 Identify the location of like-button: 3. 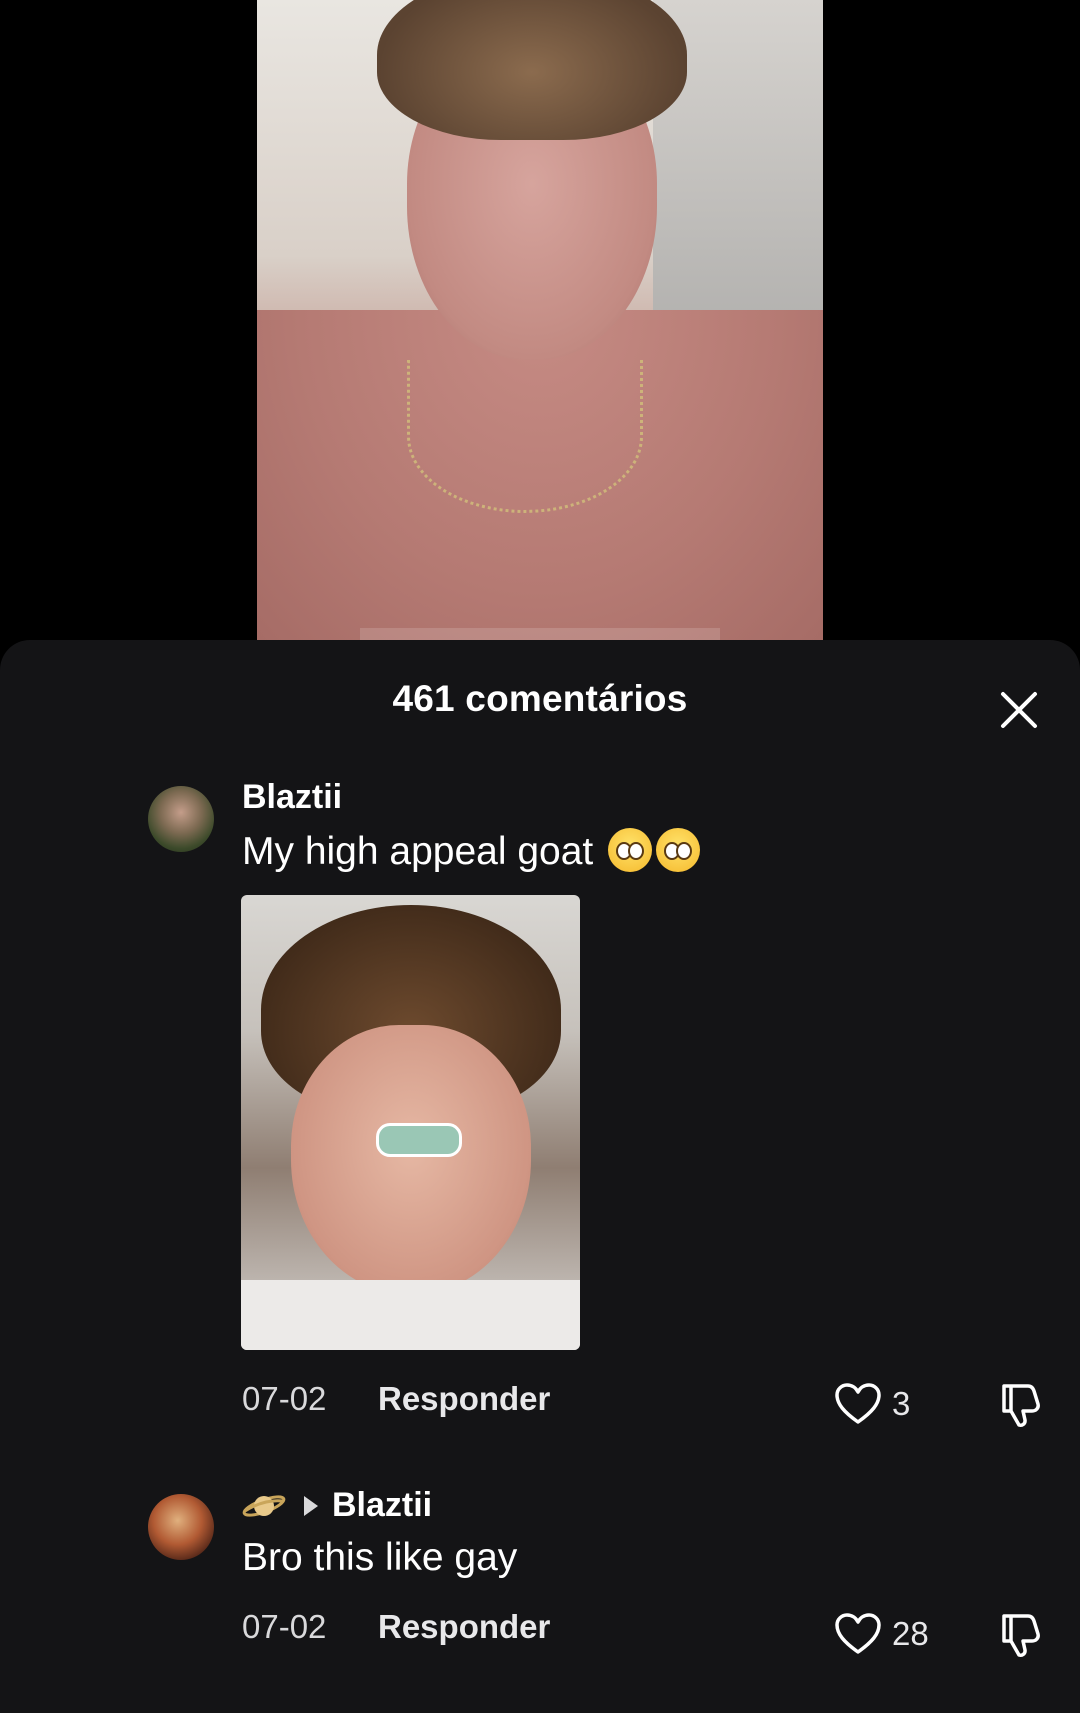
(872, 1404).